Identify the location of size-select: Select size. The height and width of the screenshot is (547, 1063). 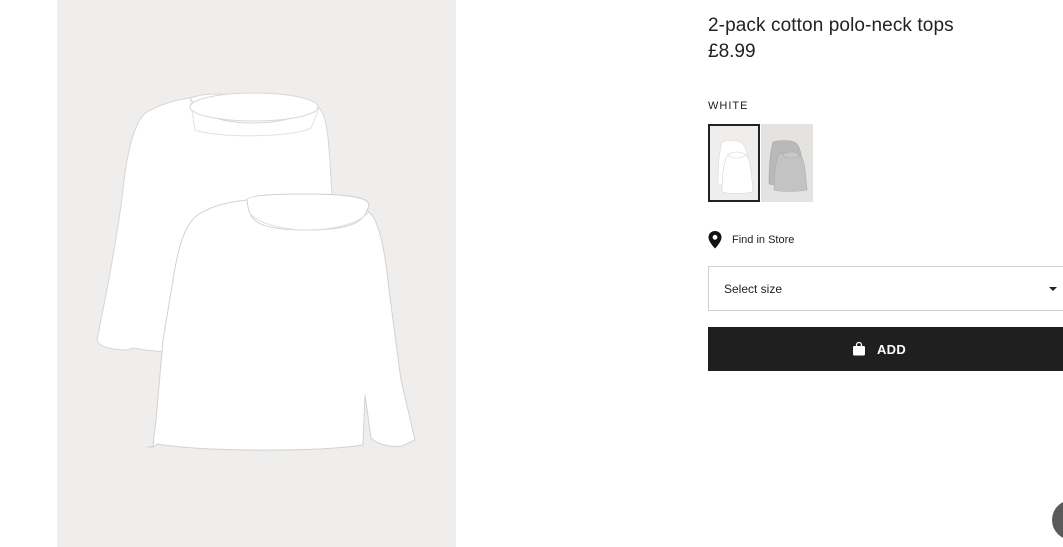
(885, 288).